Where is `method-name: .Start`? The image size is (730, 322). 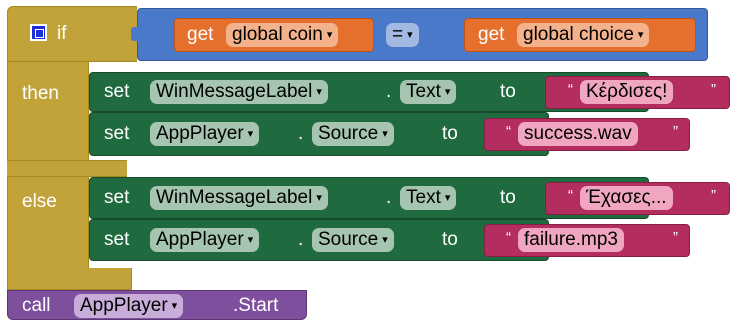 method-name: .Start is located at coordinates (256, 305).